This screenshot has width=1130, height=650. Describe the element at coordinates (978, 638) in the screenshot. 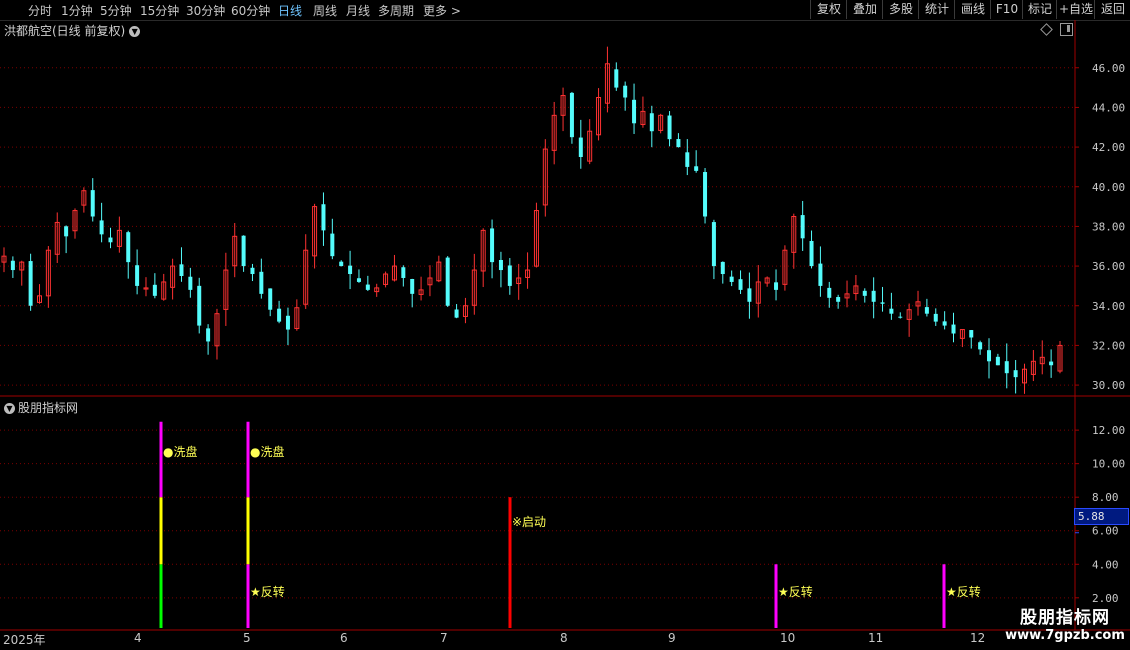

I see `x-axis-label: 12` at that location.